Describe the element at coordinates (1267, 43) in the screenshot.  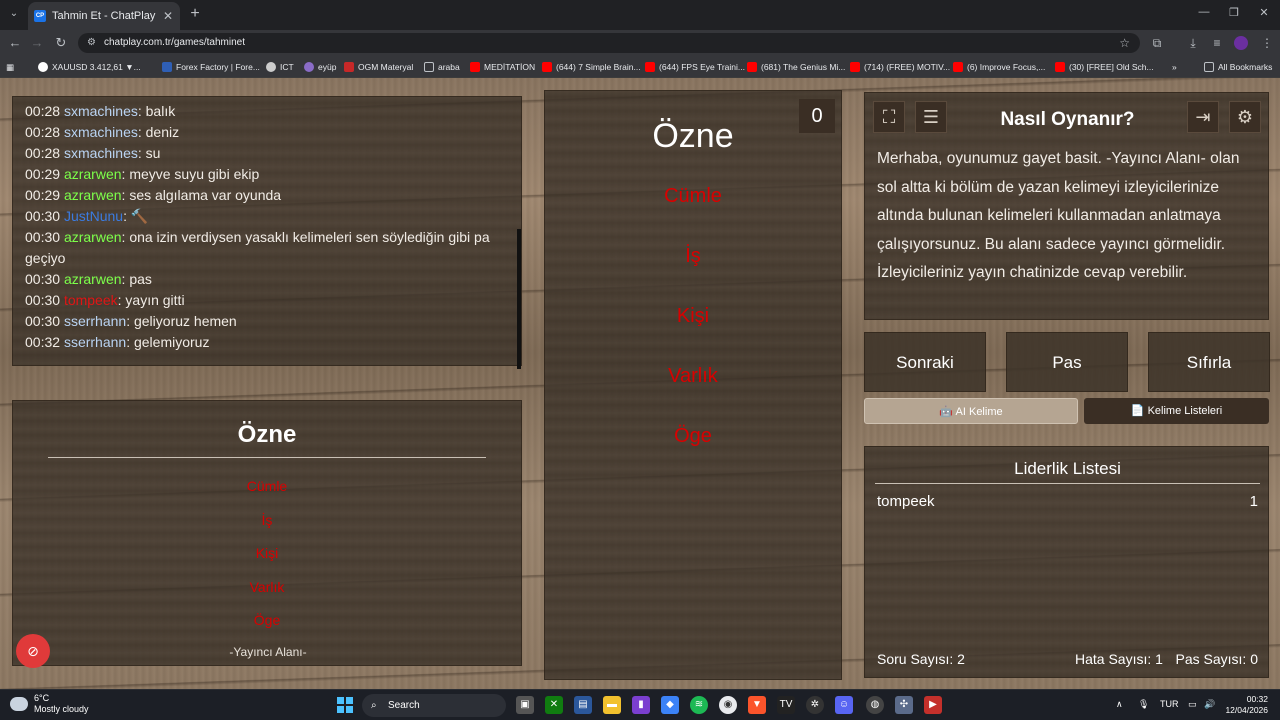
I see `menu-icon: ⋮` at that location.